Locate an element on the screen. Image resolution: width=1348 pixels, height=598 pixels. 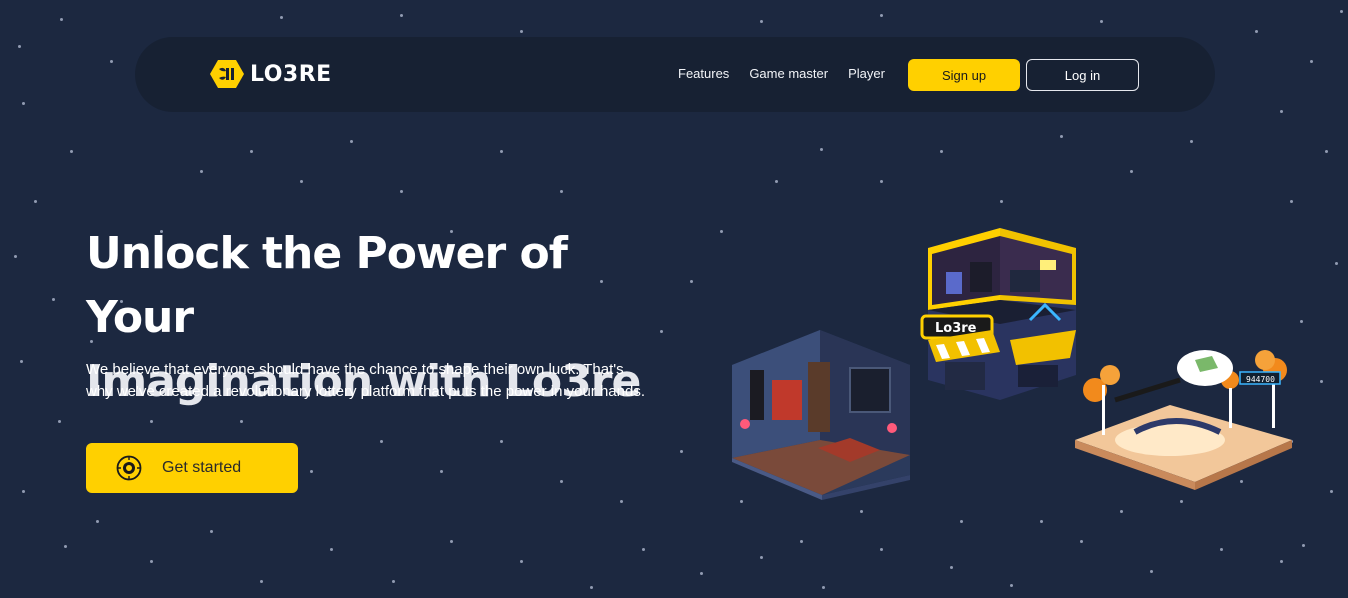
bedroom-room-illustration is located at coordinates (821, 415).